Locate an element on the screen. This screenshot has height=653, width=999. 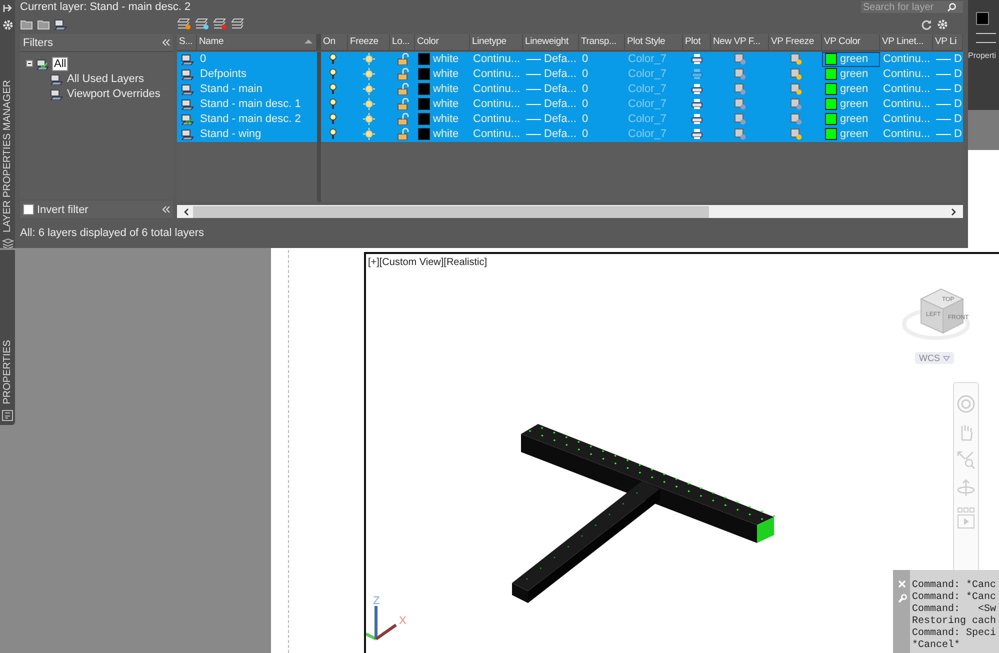
filter-tree-item: Viewport Overrides is located at coordinates (114, 94).